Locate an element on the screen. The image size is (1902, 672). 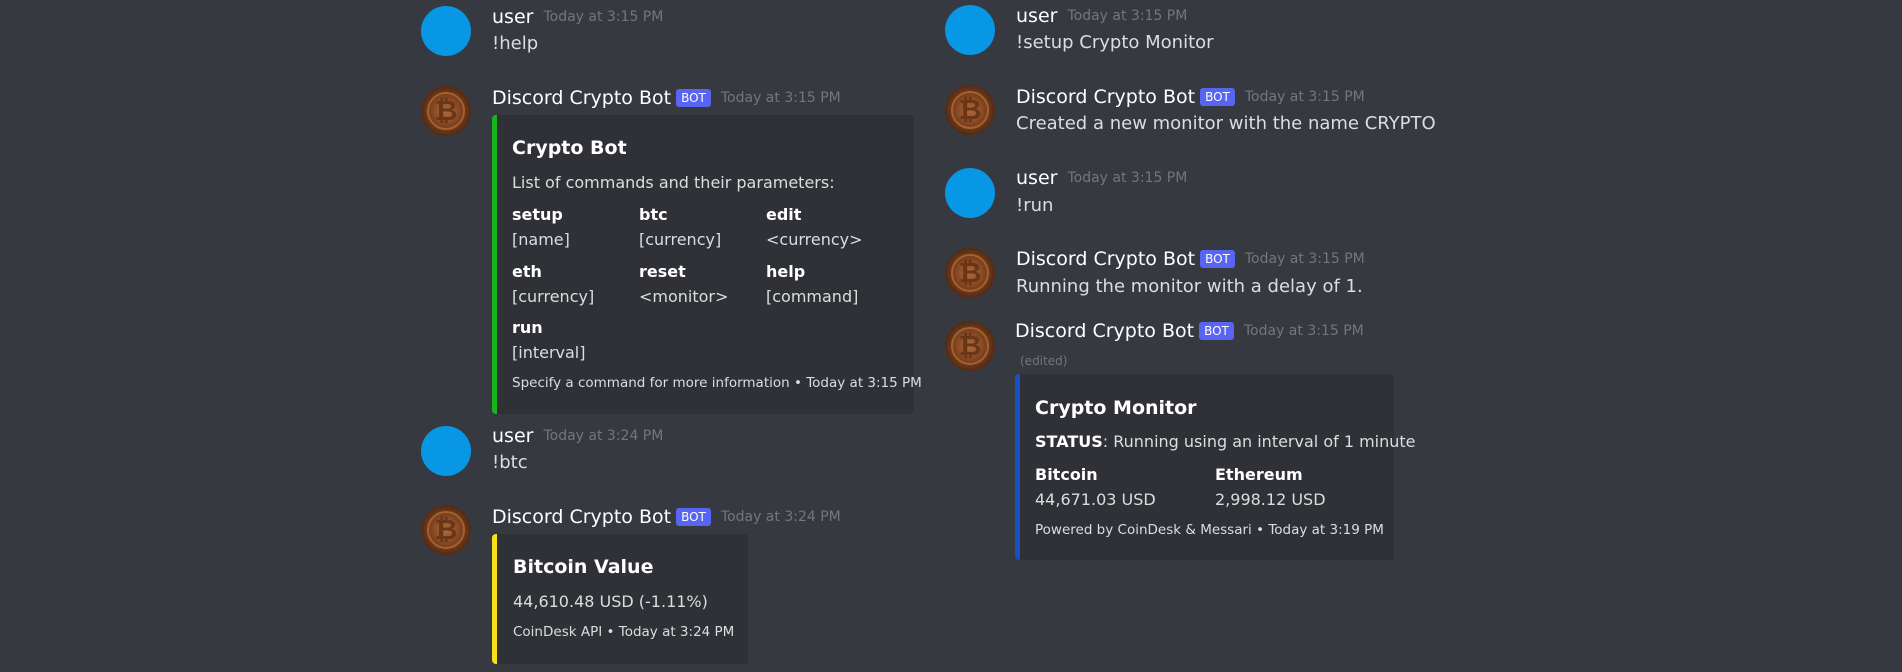
field-value: <currency> is located at coordinates (814, 239).